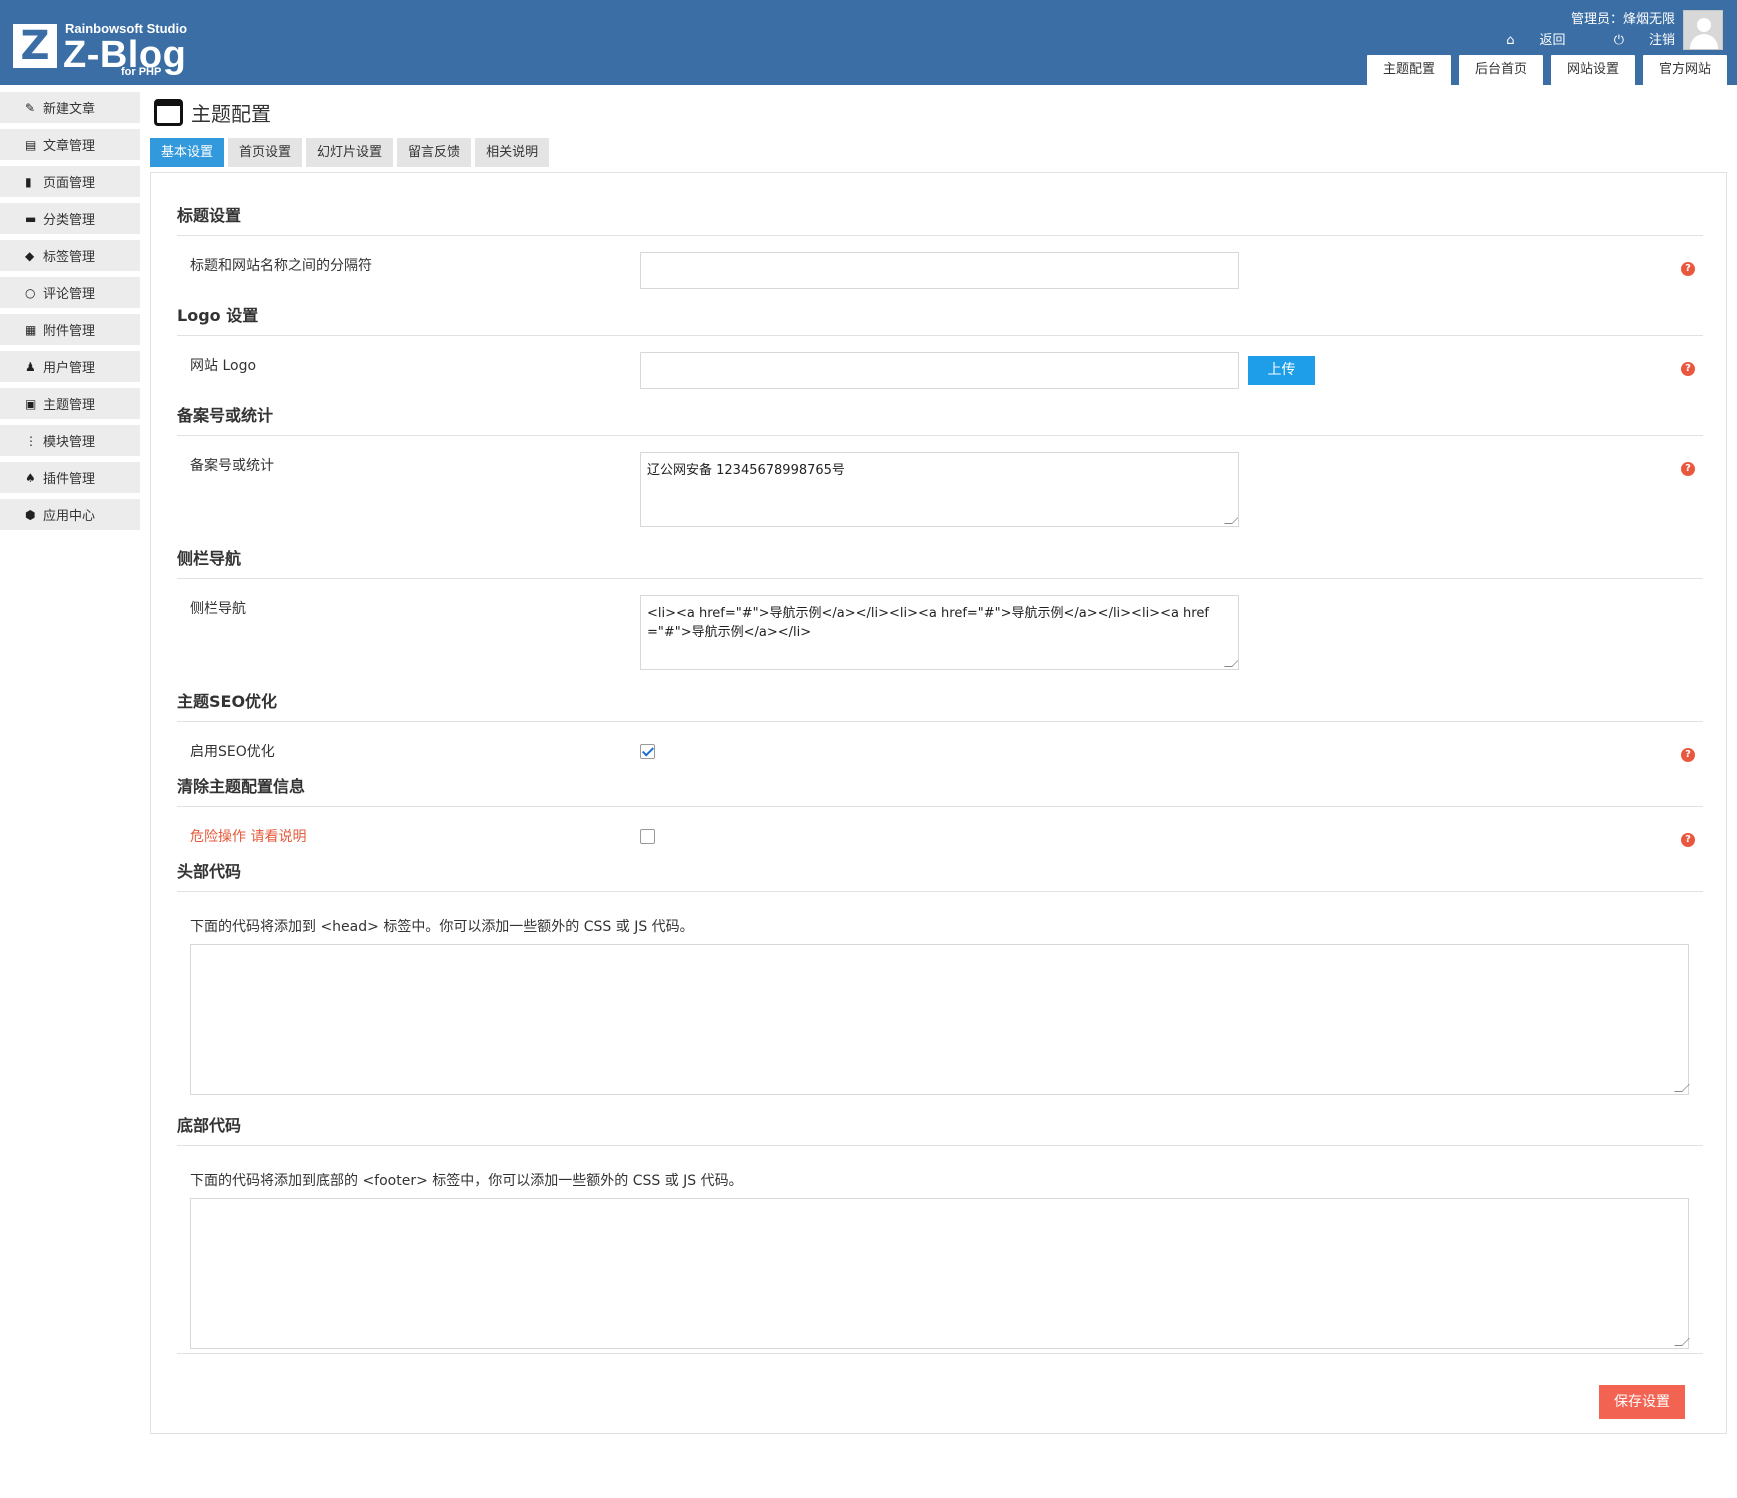  Describe the element at coordinates (939, 270) in the screenshot. I see `separator-input` at that location.